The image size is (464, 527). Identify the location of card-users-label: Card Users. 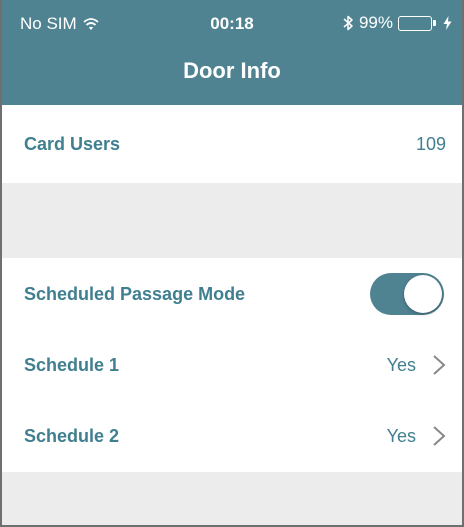
(72, 143).